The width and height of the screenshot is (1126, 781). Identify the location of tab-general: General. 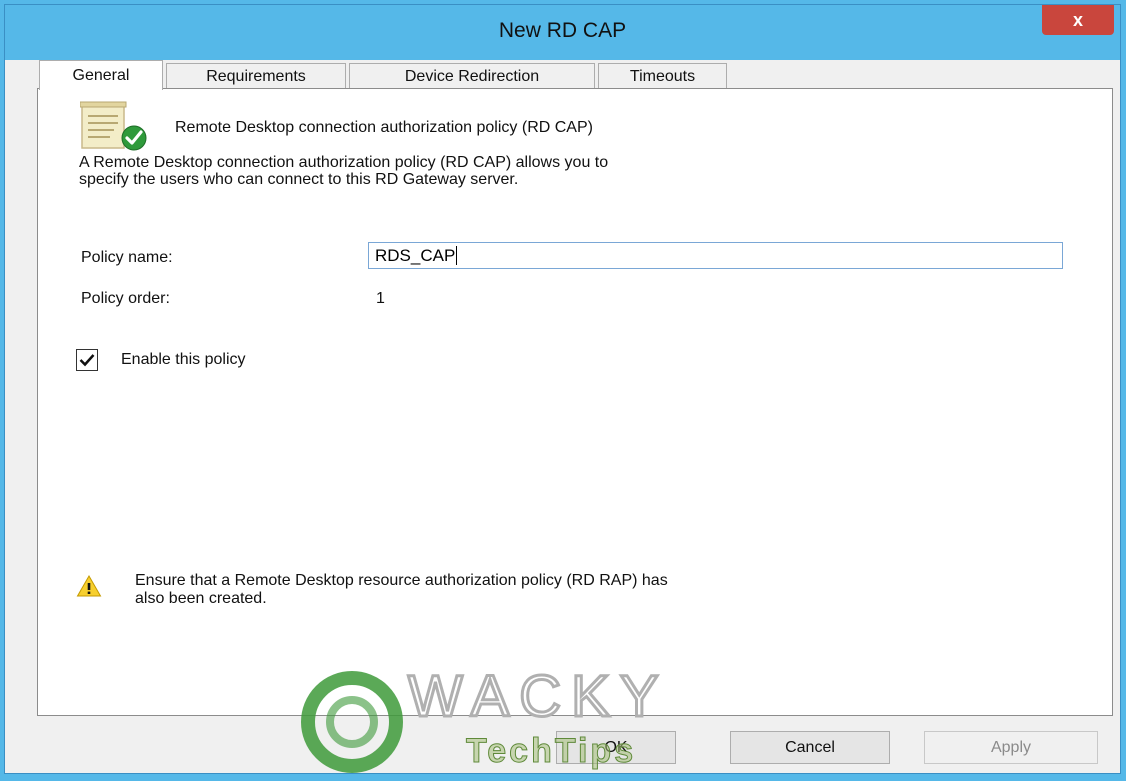
(101, 75).